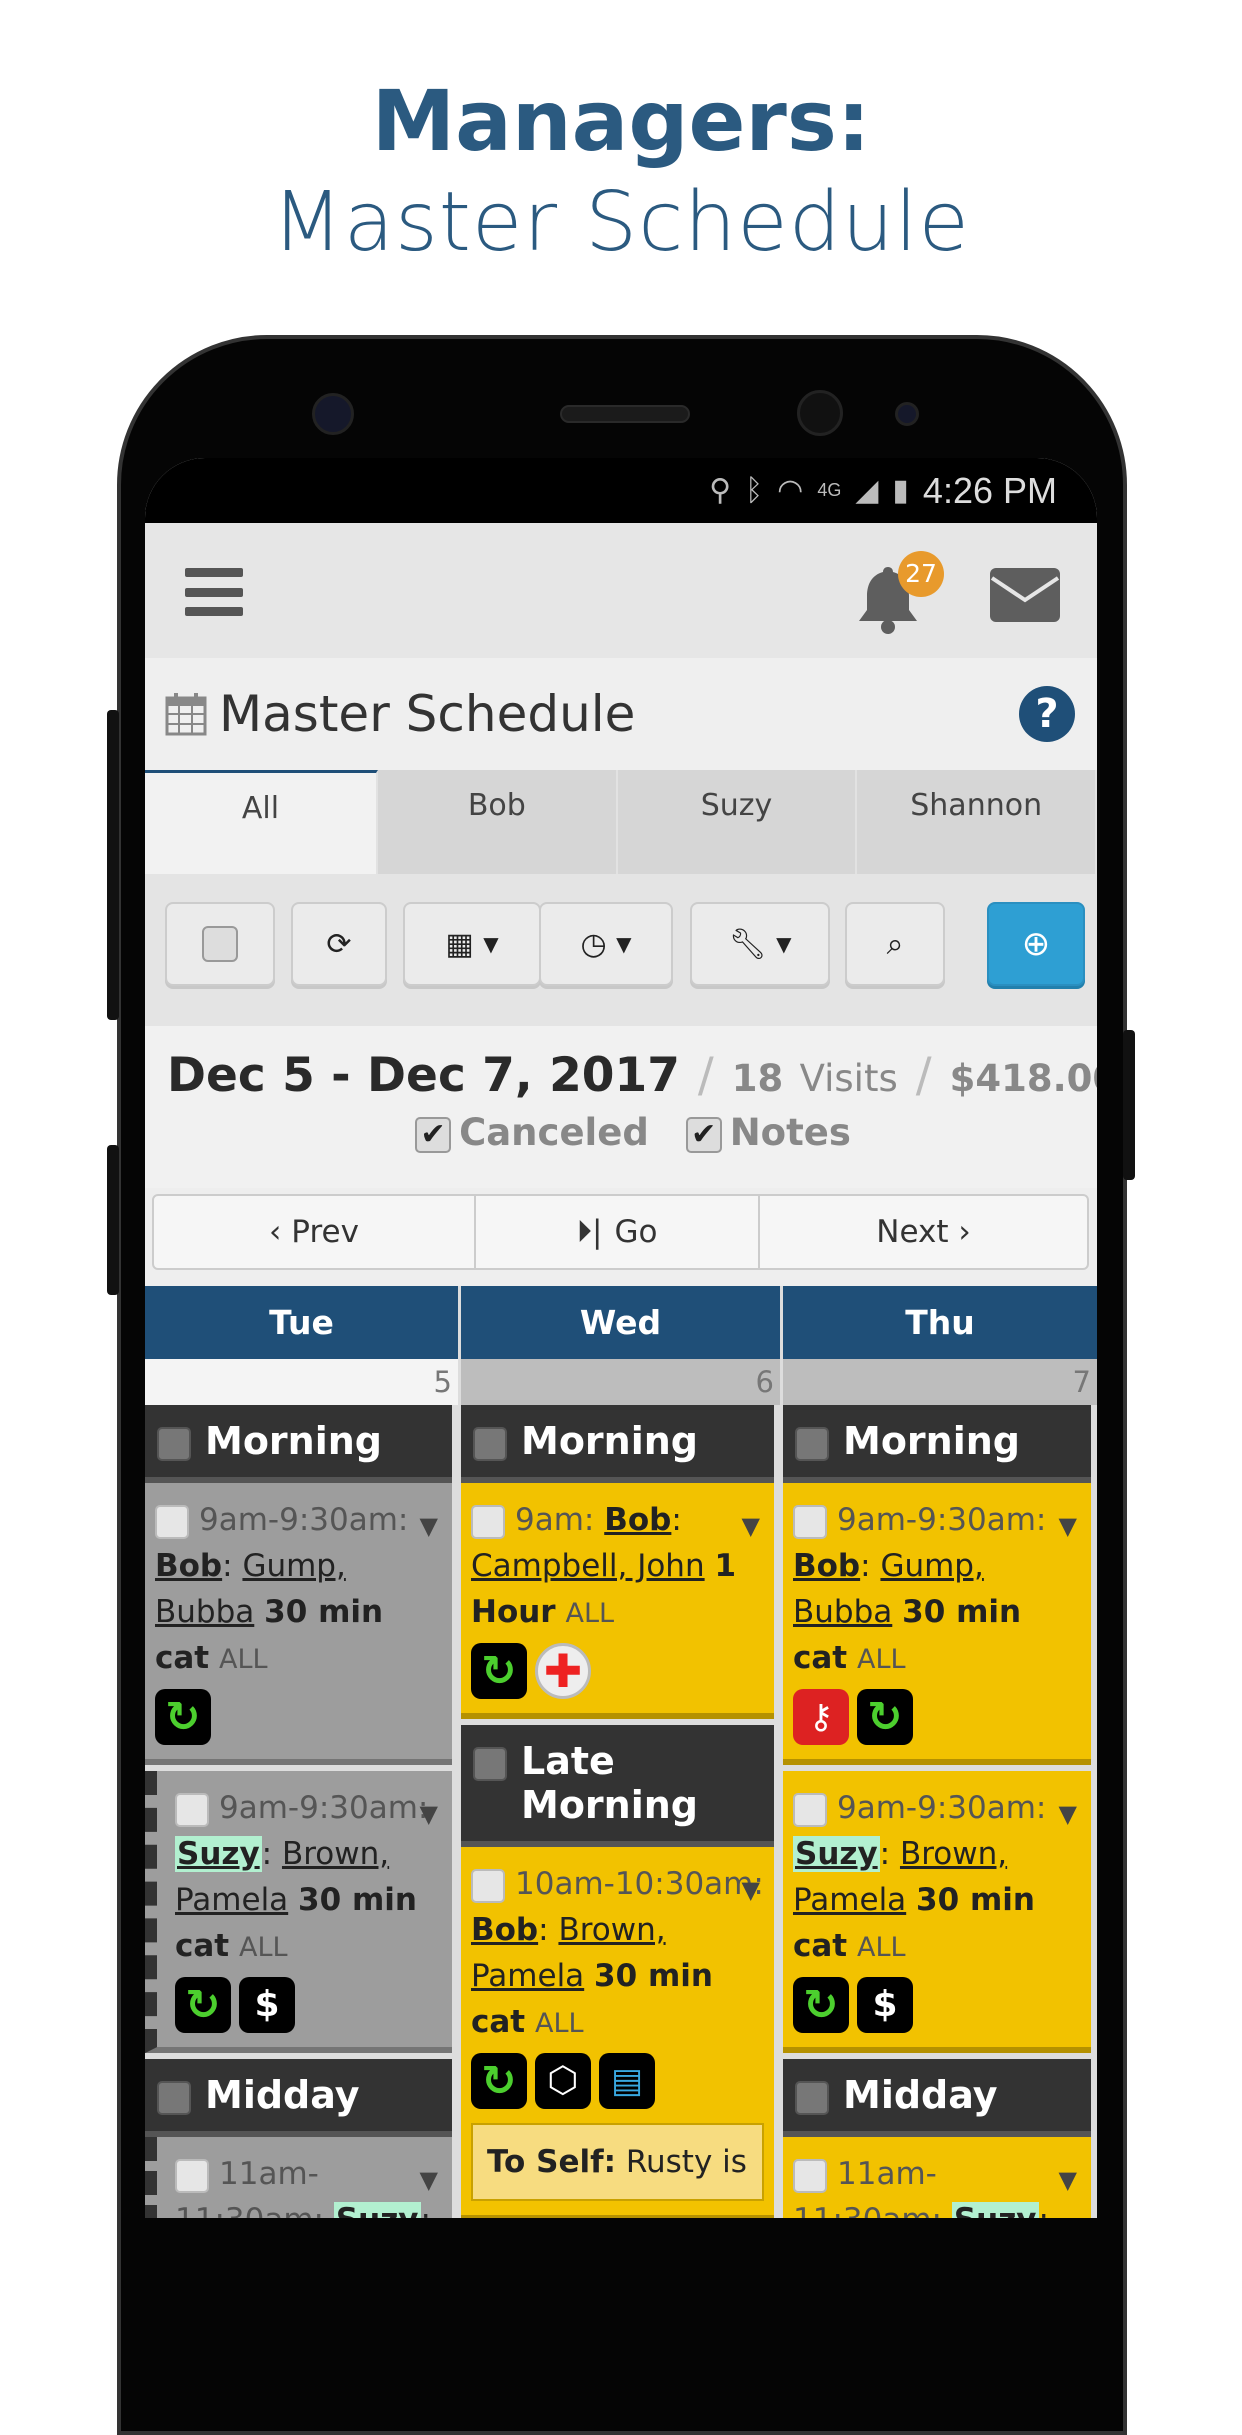 The height and width of the screenshot is (2435, 1242). What do you see at coordinates (220, 944) in the screenshot?
I see `select-all-button` at bounding box center [220, 944].